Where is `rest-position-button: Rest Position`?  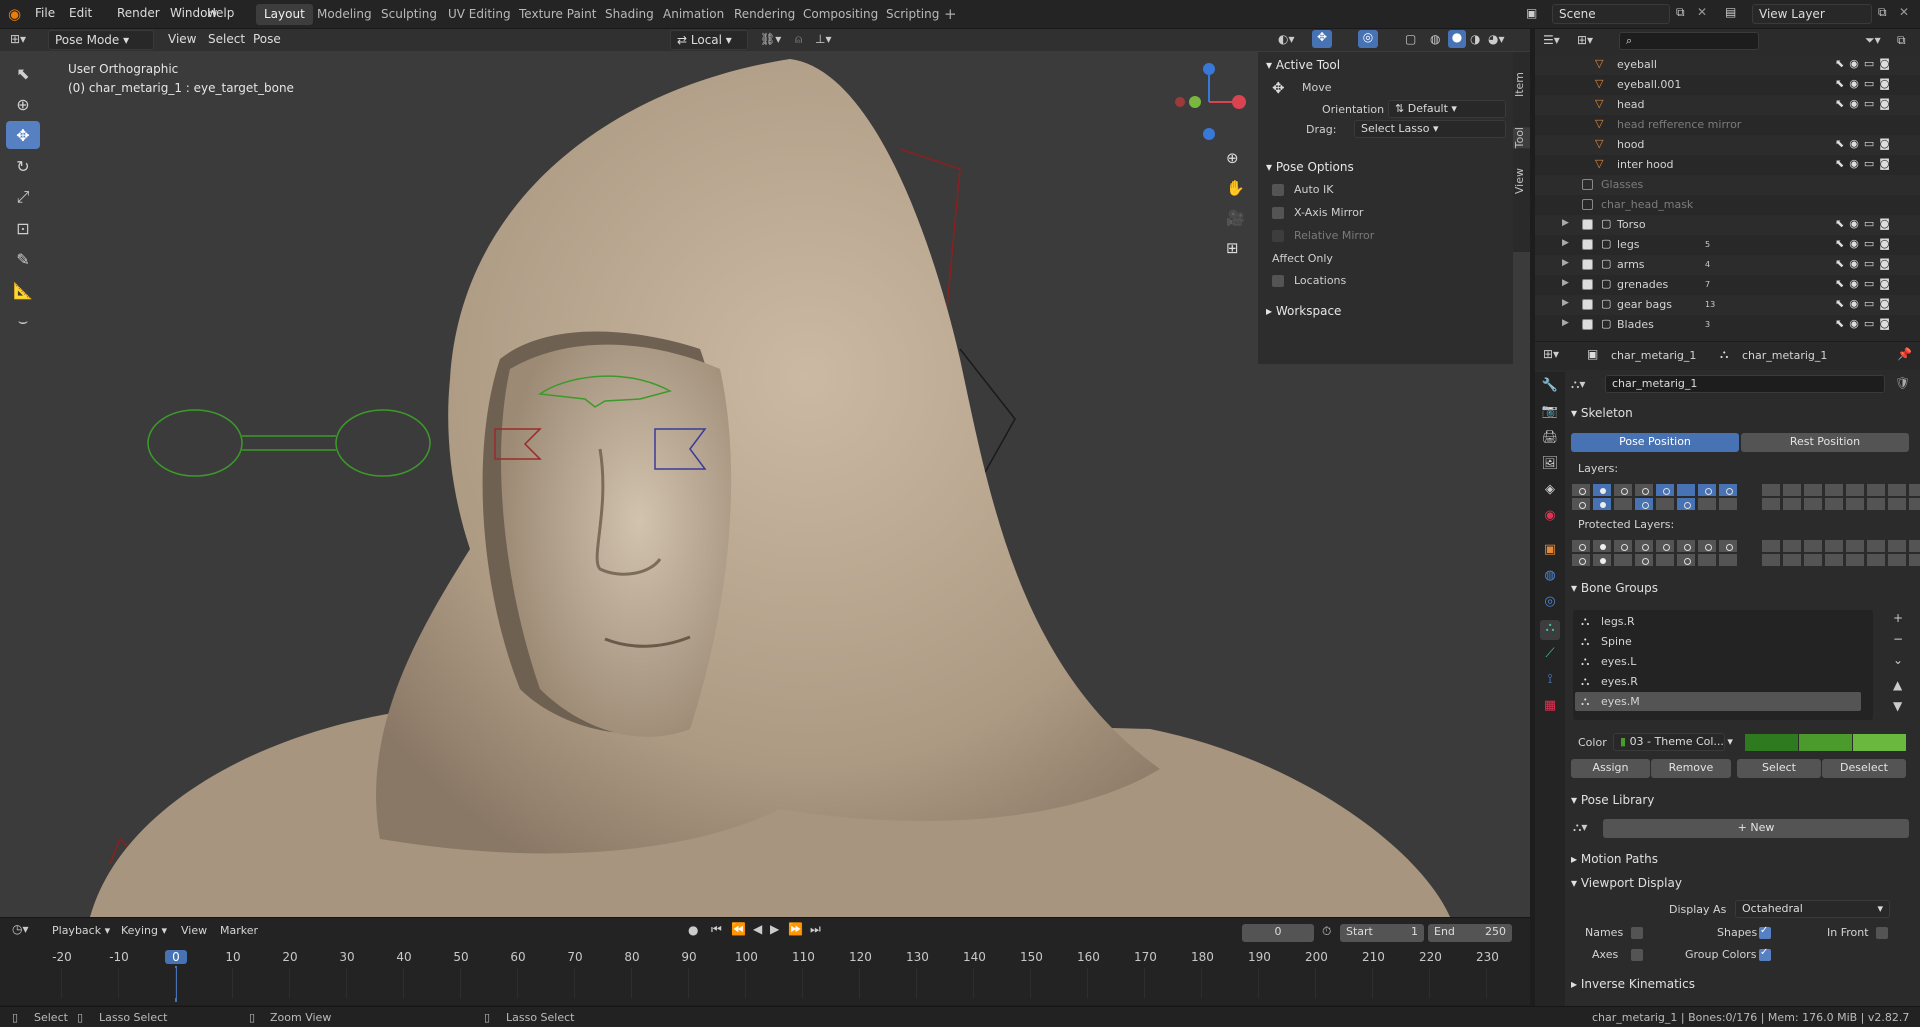
rest-position-button: Rest Position is located at coordinates (1825, 442).